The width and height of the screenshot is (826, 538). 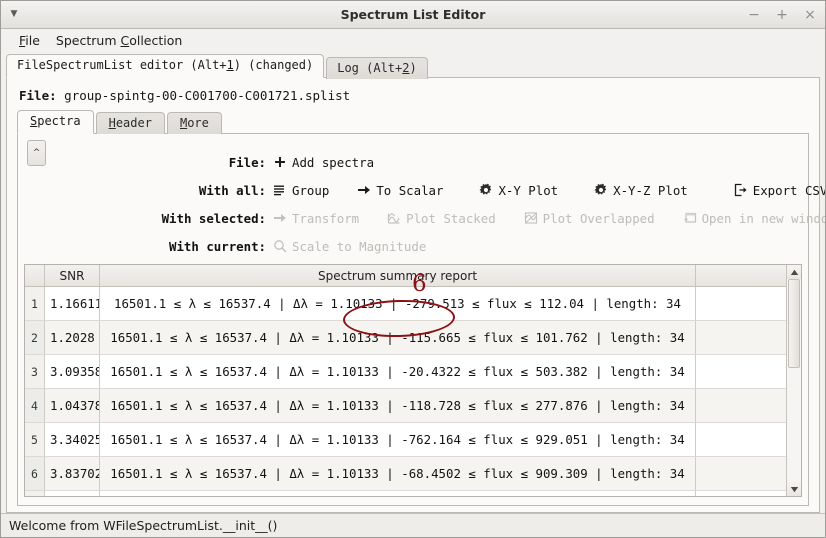 I want to click on export-csv-button: Export CSV, so click(x=780, y=190).